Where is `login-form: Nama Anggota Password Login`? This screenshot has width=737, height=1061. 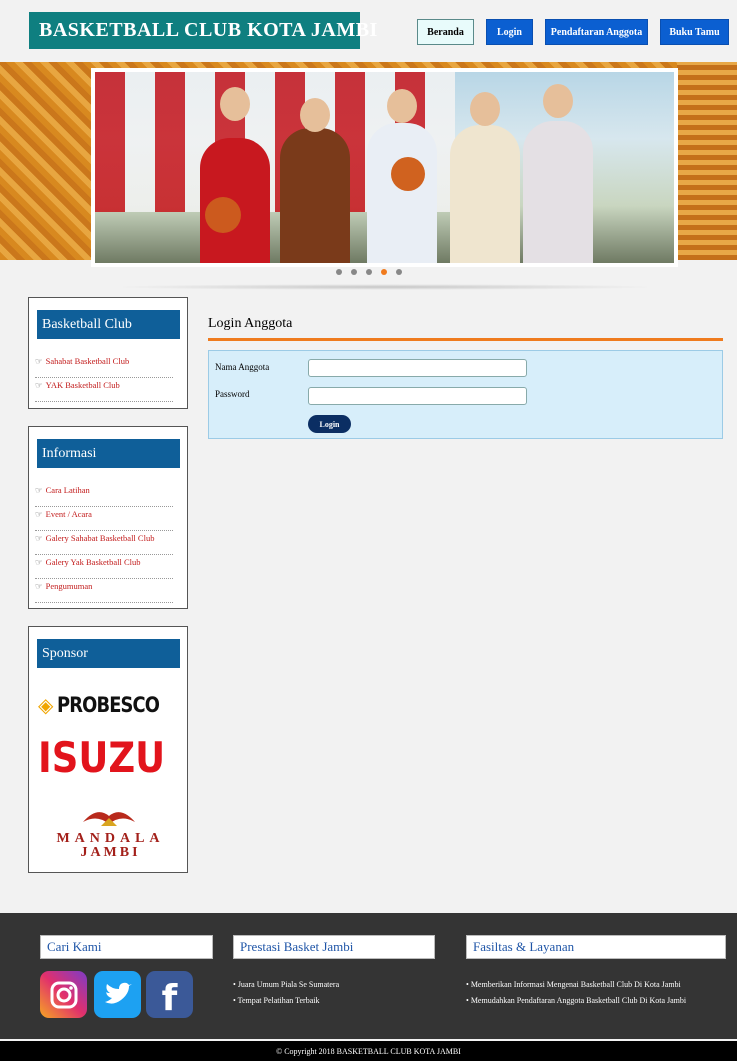 login-form: Nama Anggota Password Login is located at coordinates (465, 394).